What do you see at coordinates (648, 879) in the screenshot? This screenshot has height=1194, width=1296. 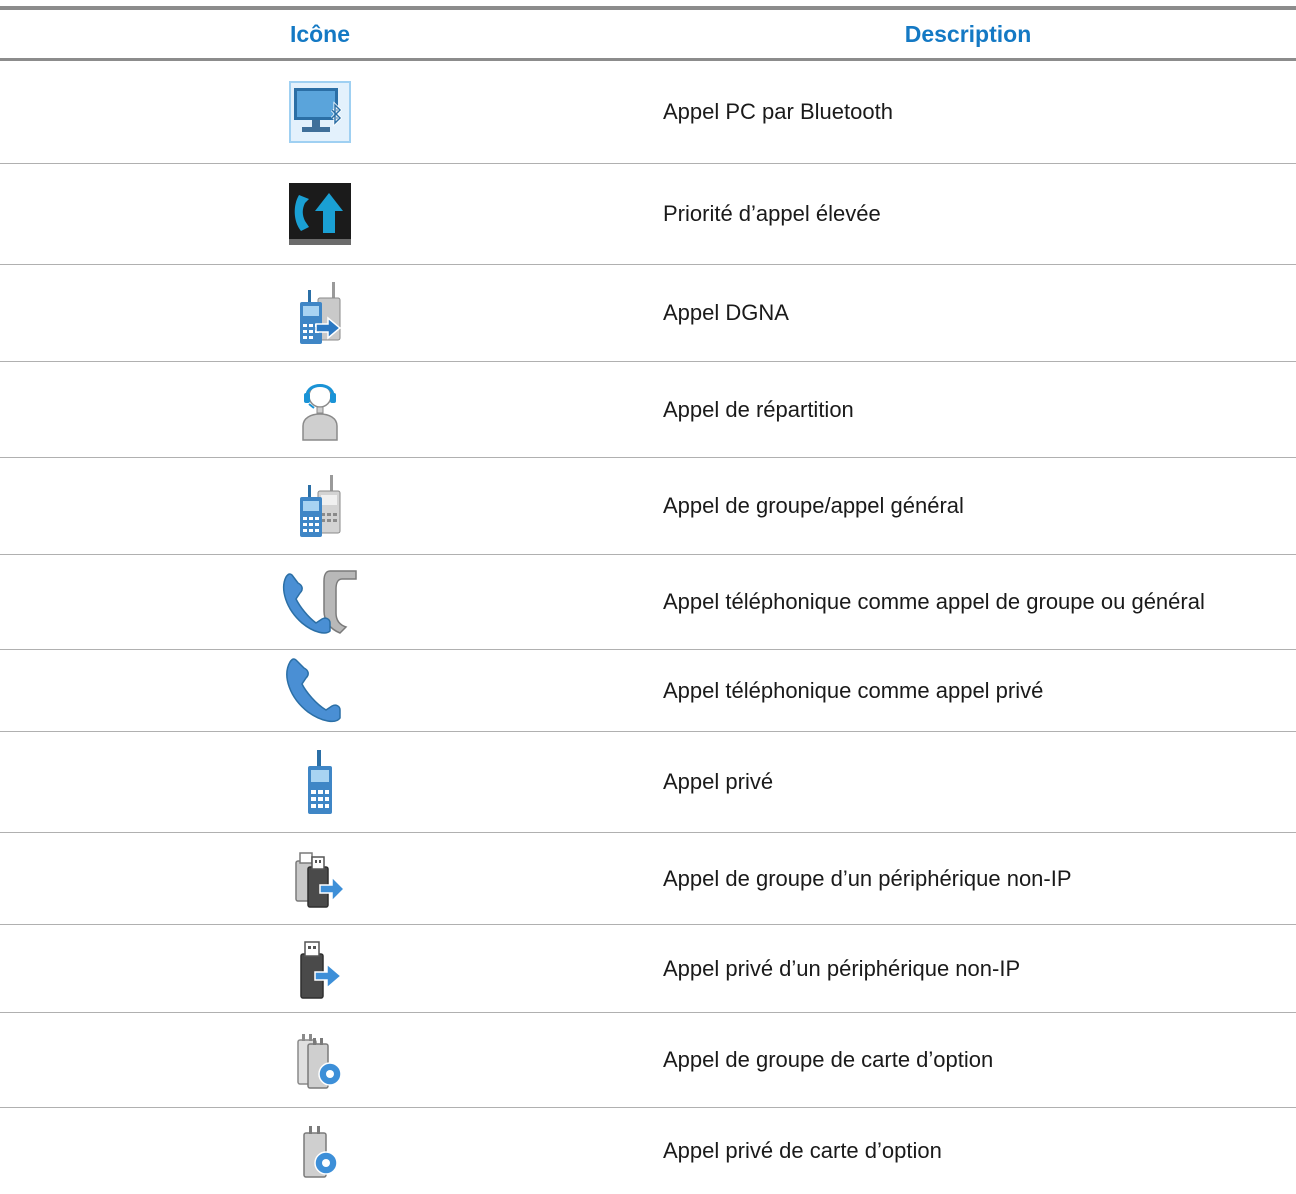 I see `table-row: Appel de groupe d’un périphérique non-IP` at bounding box center [648, 879].